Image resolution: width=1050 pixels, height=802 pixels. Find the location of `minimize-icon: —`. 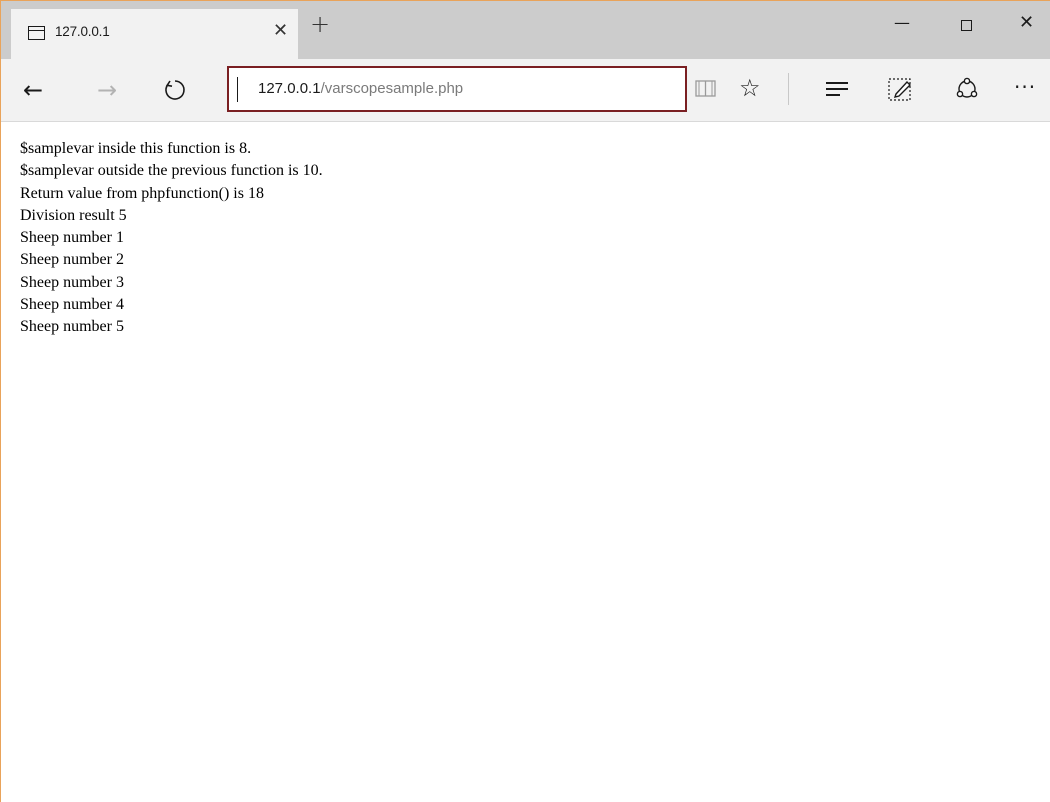

minimize-icon: — is located at coordinates (902, 23).